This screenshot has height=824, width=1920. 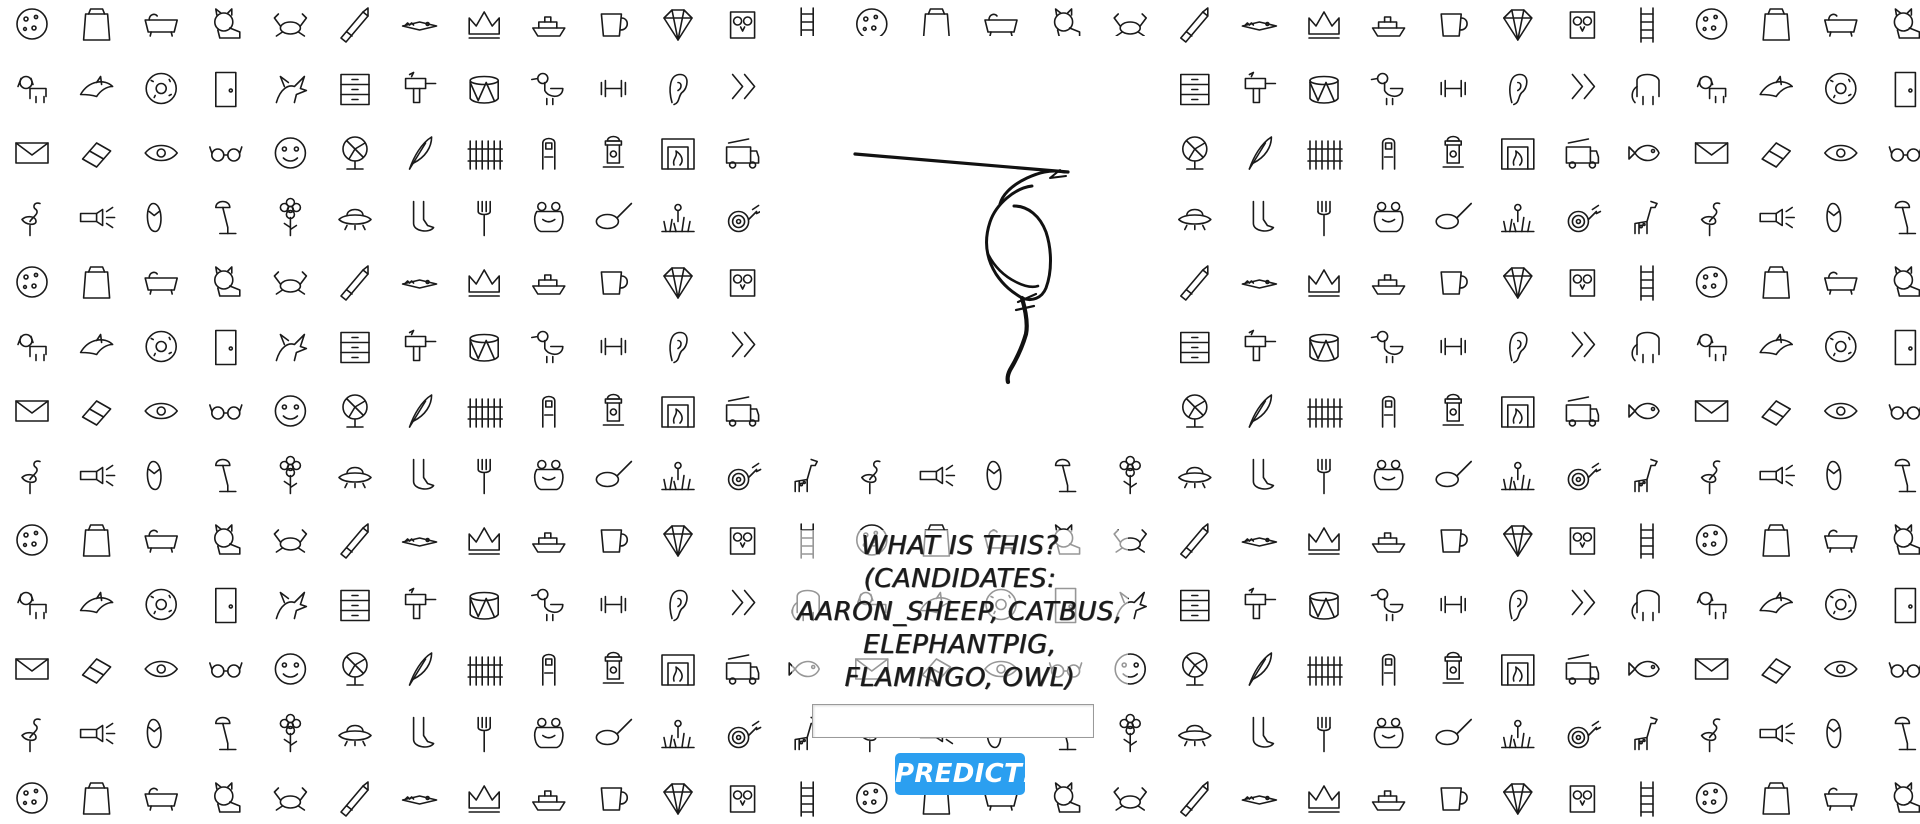 I want to click on elephant-icon, so click(x=1645, y=89).